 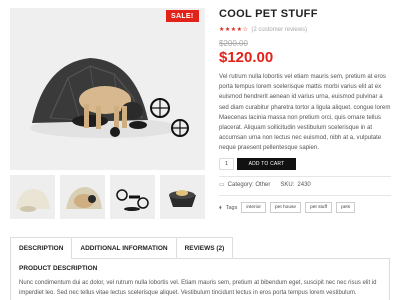 I want to click on tag-link: interior, so click(x=253, y=207).